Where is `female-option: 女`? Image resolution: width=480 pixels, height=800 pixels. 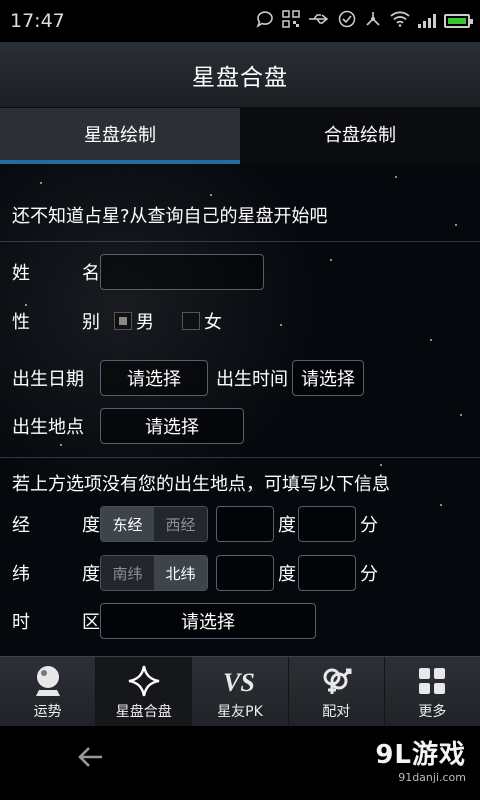
female-option: 女 is located at coordinates (202, 321).